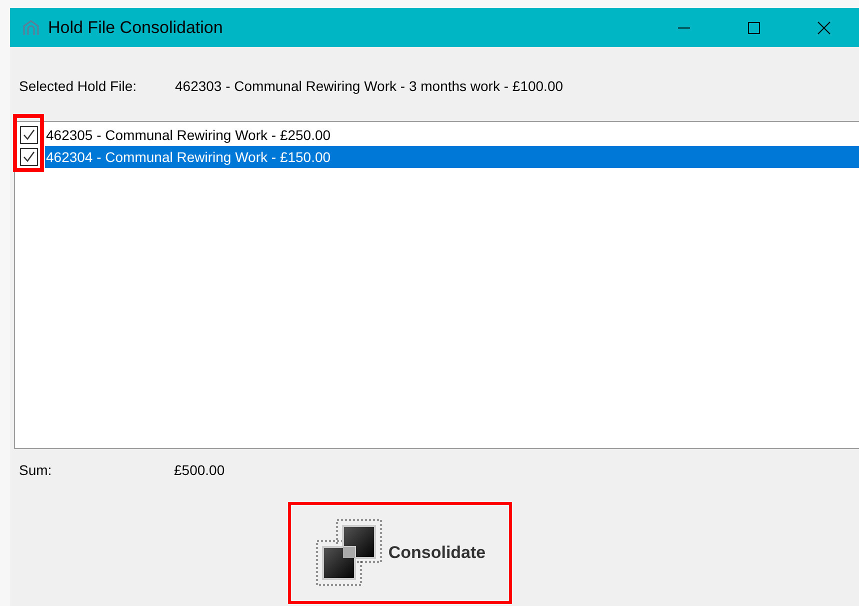 The width and height of the screenshot is (859, 606). I want to click on consolidate-button: Consolidate, so click(400, 553).